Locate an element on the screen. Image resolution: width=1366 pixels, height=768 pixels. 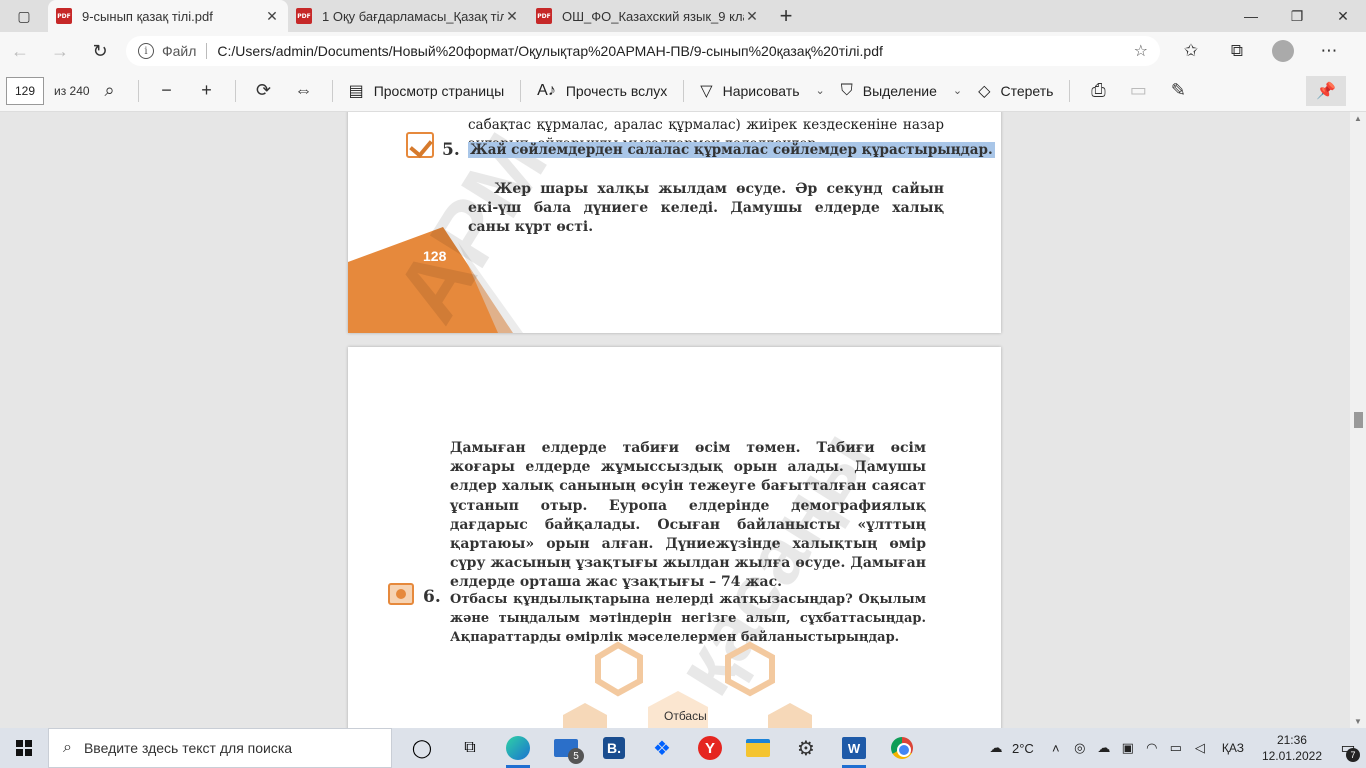
discussion-task-icon is located at coordinates (401, 594).